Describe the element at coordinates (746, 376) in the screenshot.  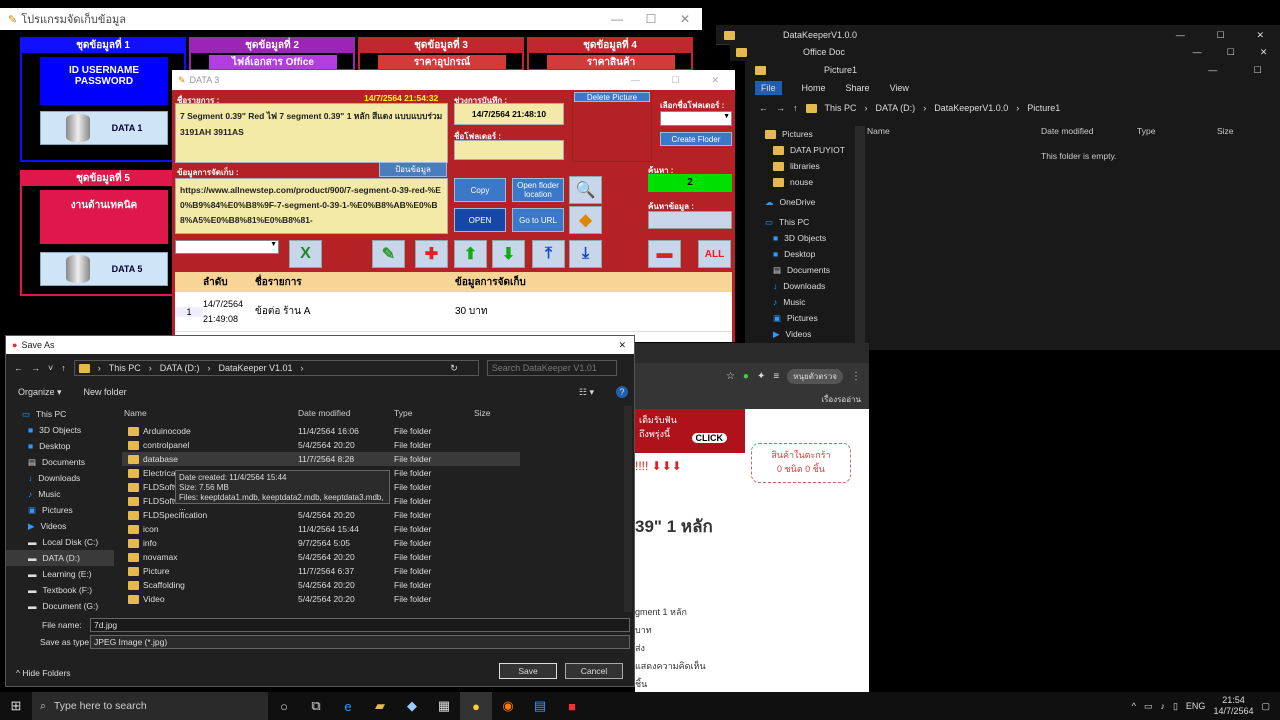
I see `extension-icon: ●` at that location.